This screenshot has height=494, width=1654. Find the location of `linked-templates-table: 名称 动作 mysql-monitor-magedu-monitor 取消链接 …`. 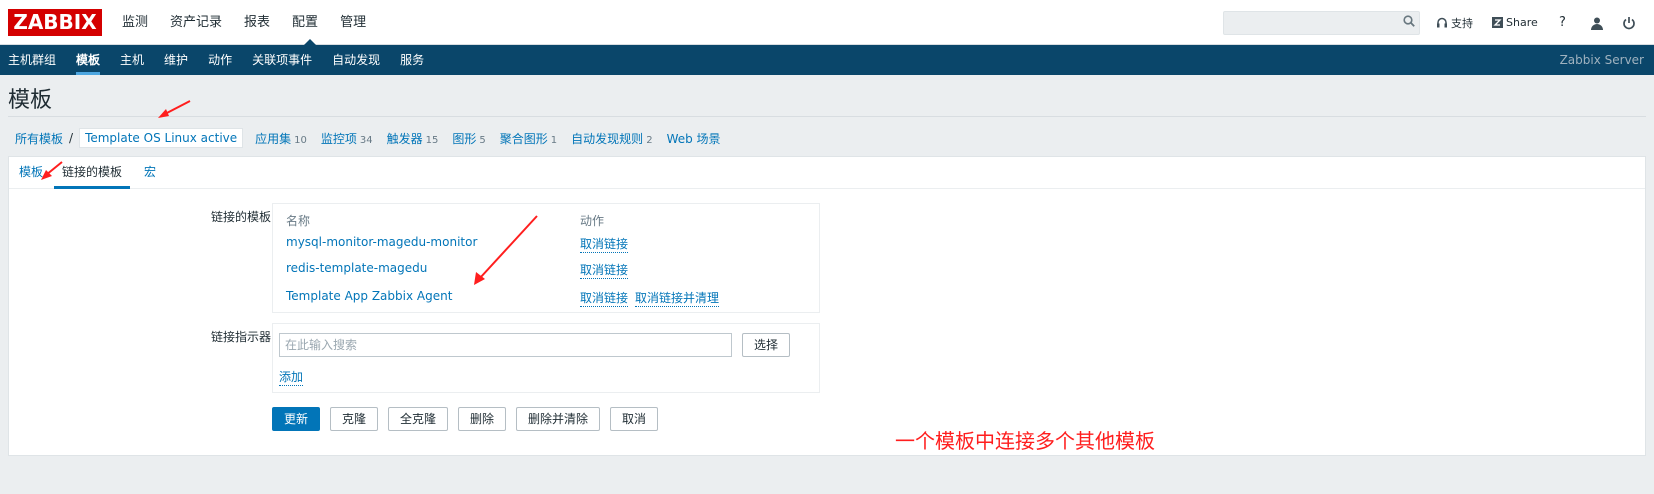

linked-templates-table: 名称 动作 mysql-monitor-magedu-monitor 取消链接 … is located at coordinates (546, 258).